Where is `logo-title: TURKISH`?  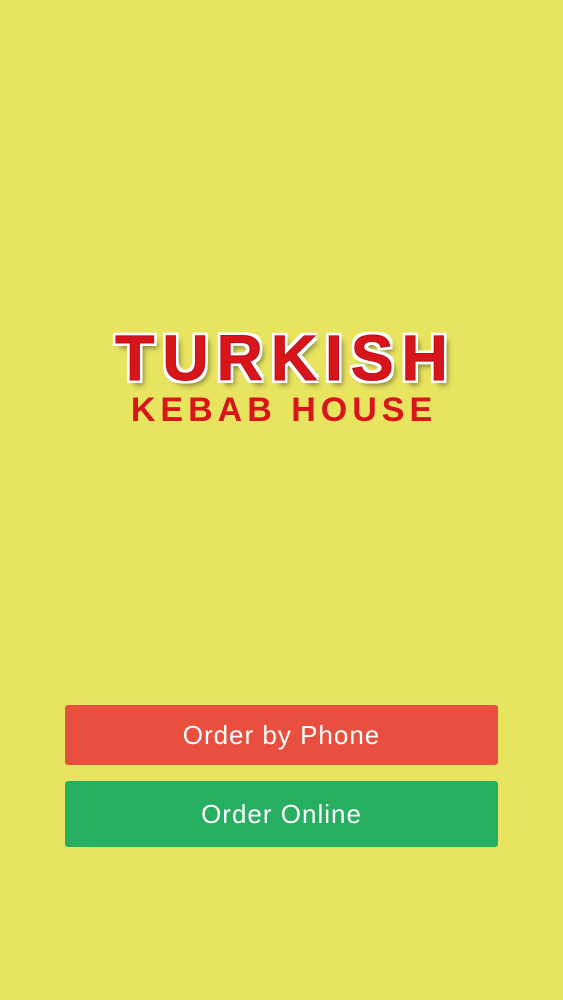
logo-title: TURKISH is located at coordinates (285, 358).